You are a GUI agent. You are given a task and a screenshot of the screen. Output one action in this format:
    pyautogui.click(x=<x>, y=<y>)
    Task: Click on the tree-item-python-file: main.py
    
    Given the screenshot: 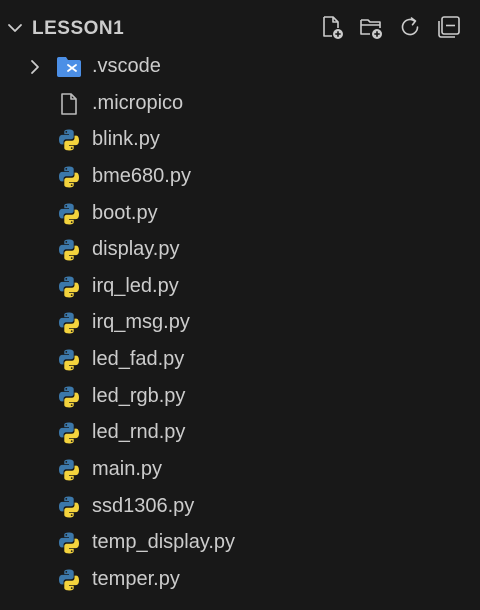 What is the action you would take?
    pyautogui.click(x=240, y=469)
    